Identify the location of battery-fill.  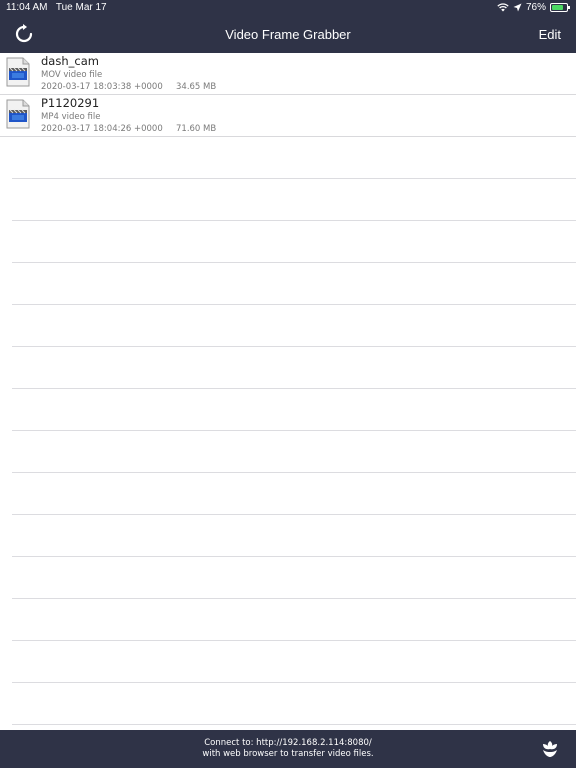
(557, 7).